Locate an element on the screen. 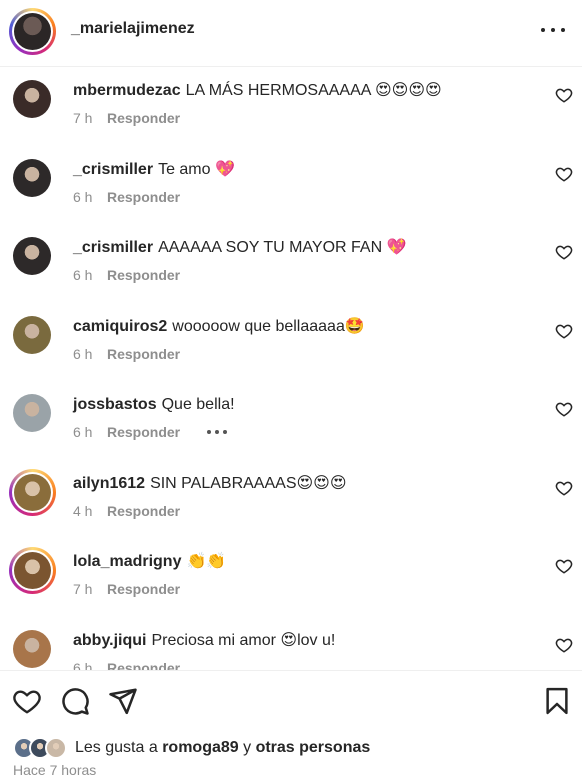 This screenshot has height=784, width=582. save-bookmark-icon is located at coordinates (557, 701).